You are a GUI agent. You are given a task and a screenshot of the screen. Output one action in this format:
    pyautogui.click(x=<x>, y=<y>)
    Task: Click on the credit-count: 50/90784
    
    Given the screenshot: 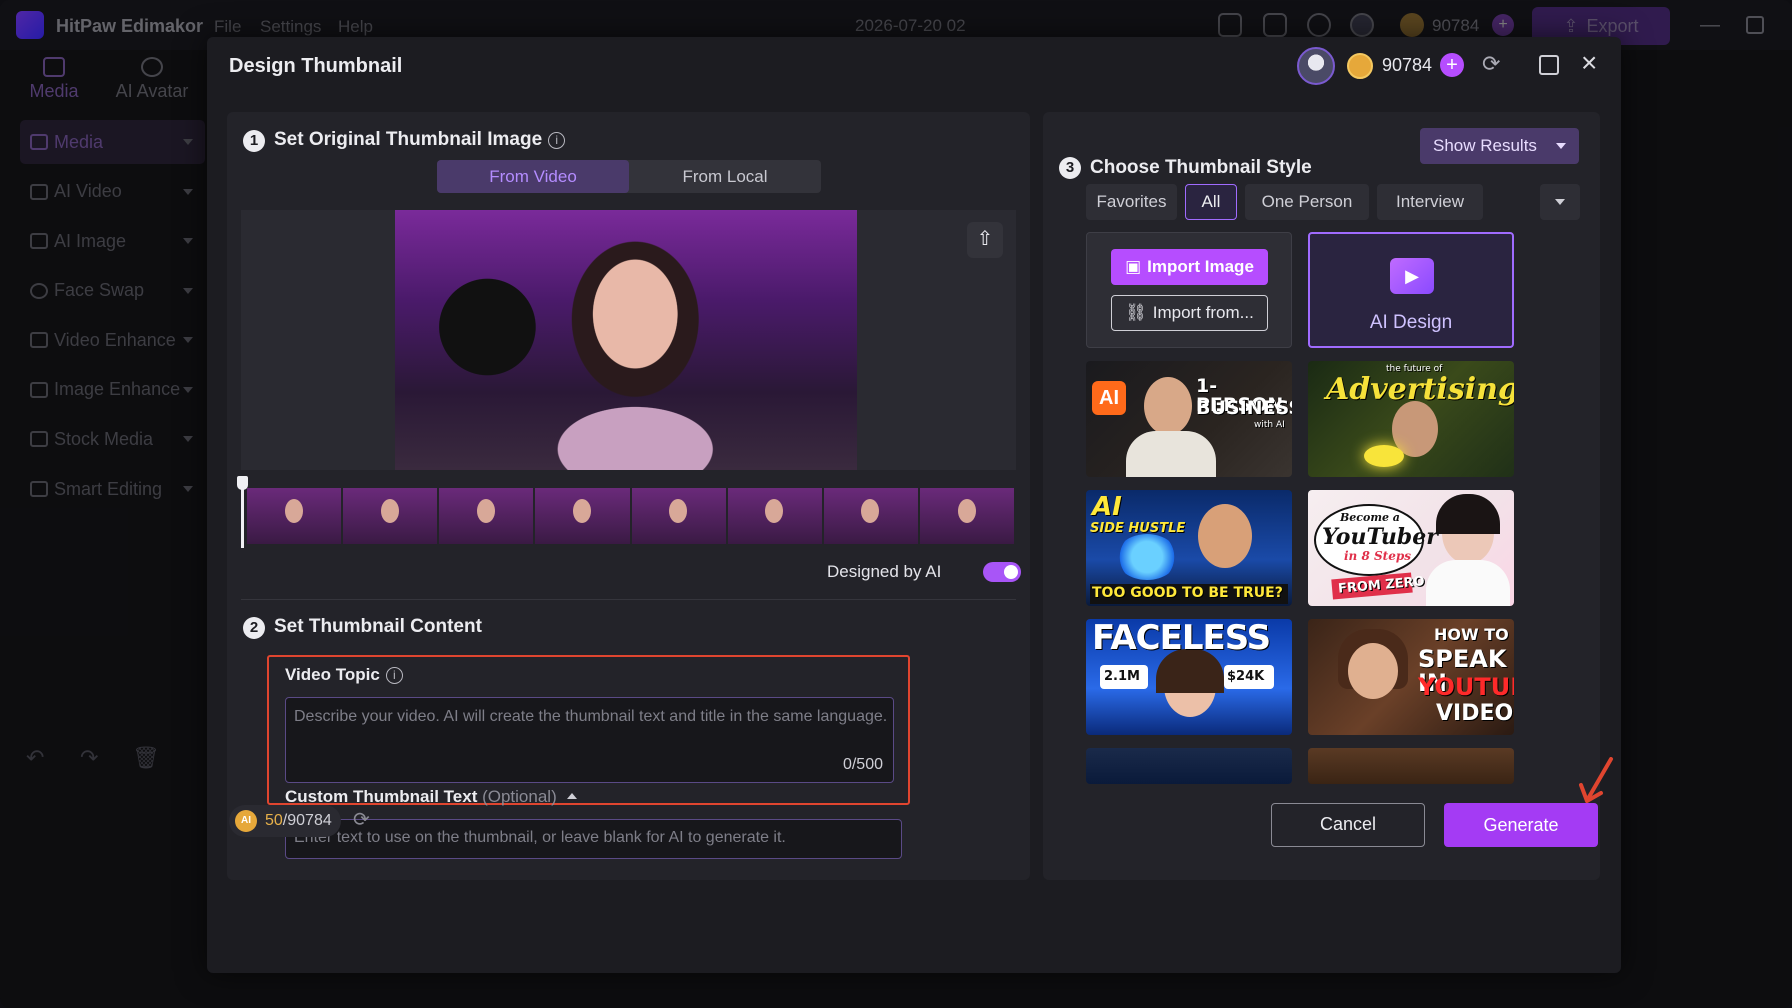 What is the action you would take?
    pyautogui.click(x=298, y=820)
    